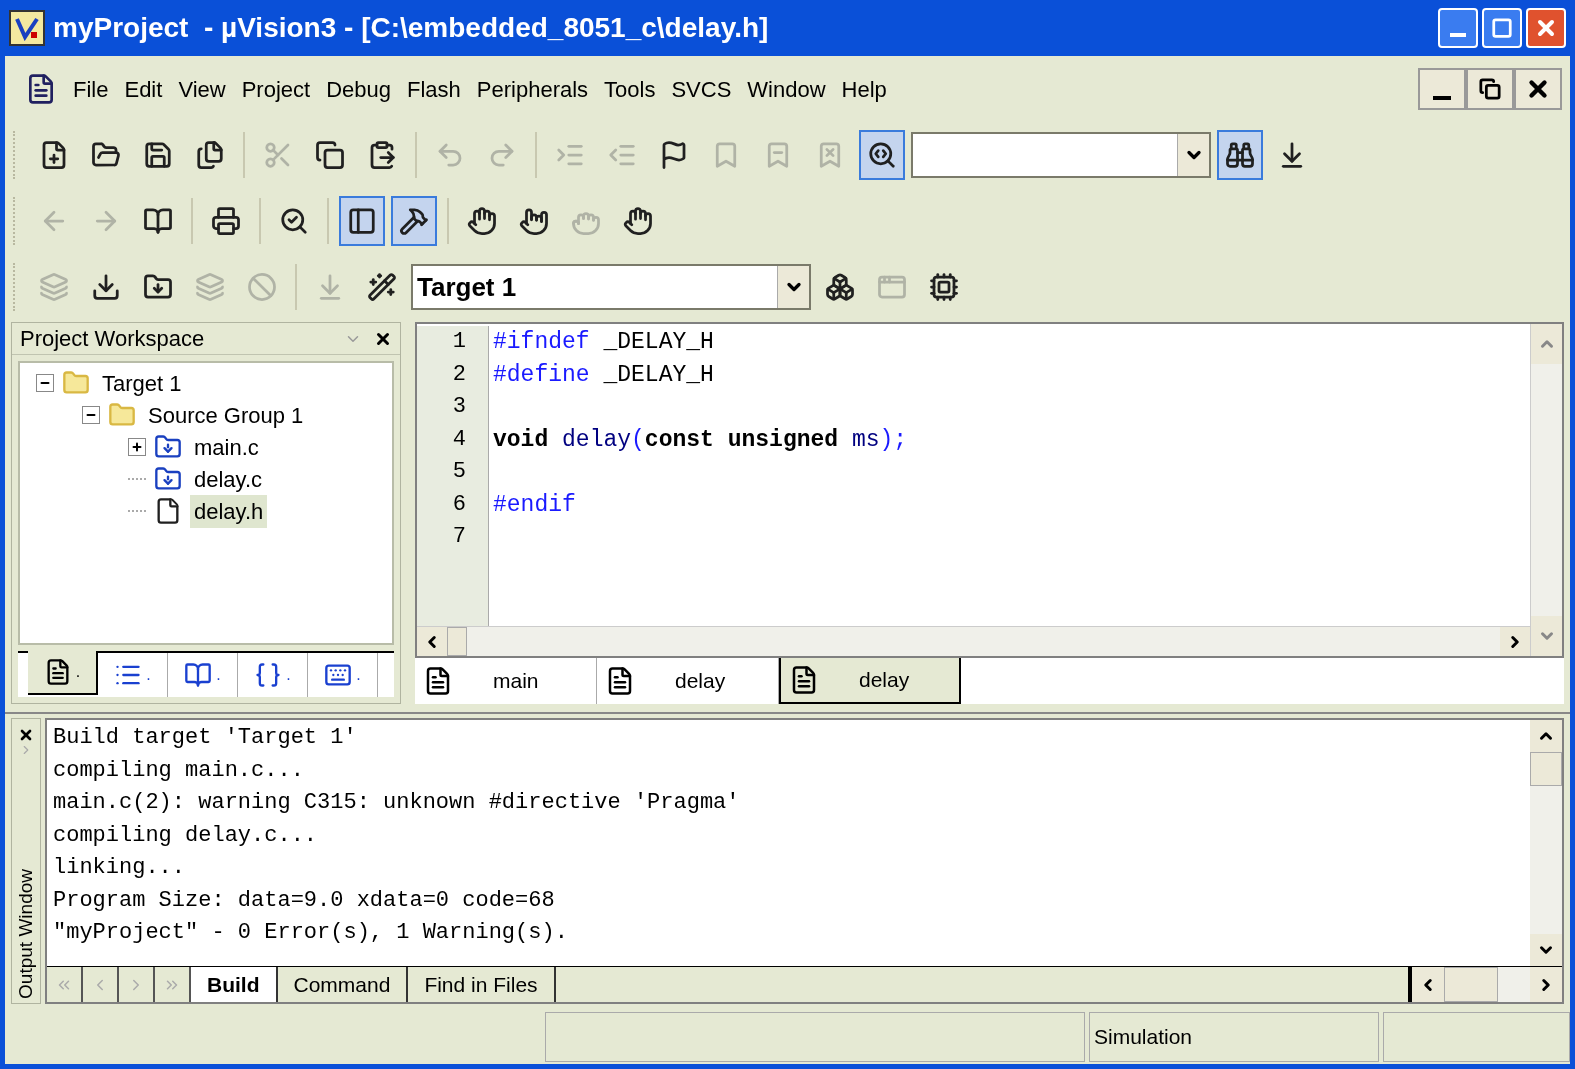  What do you see at coordinates (210, 155) in the screenshot?
I see `save-all-icon` at bounding box center [210, 155].